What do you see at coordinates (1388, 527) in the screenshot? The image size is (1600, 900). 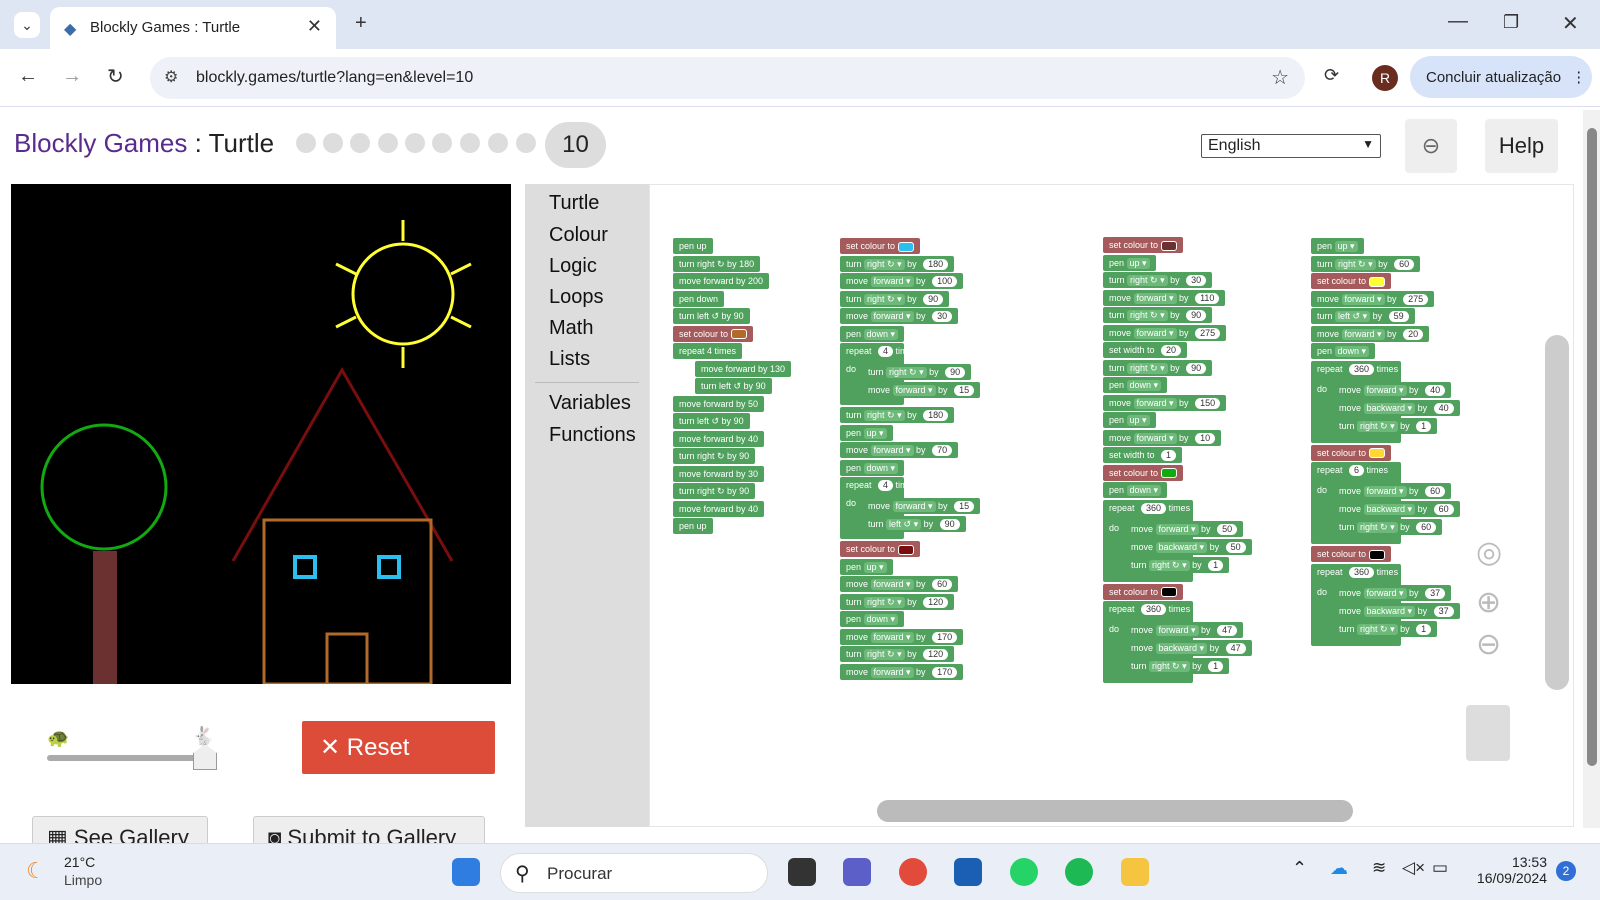 I see `block-turn: turn right ↻ ▾ by 60` at bounding box center [1388, 527].